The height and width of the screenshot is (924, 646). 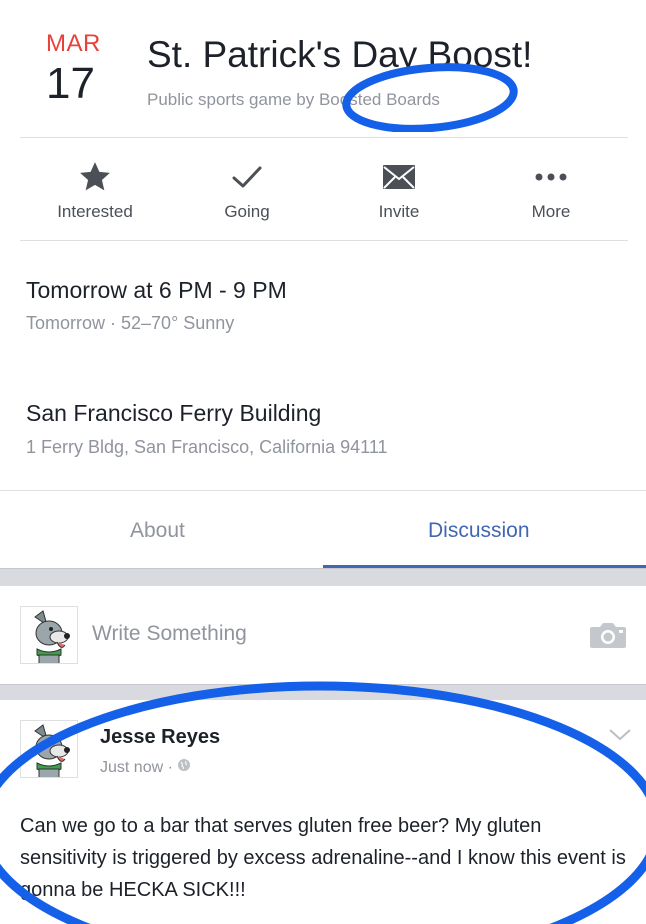 I want to click on camera-icon, so click(x=608, y=637).